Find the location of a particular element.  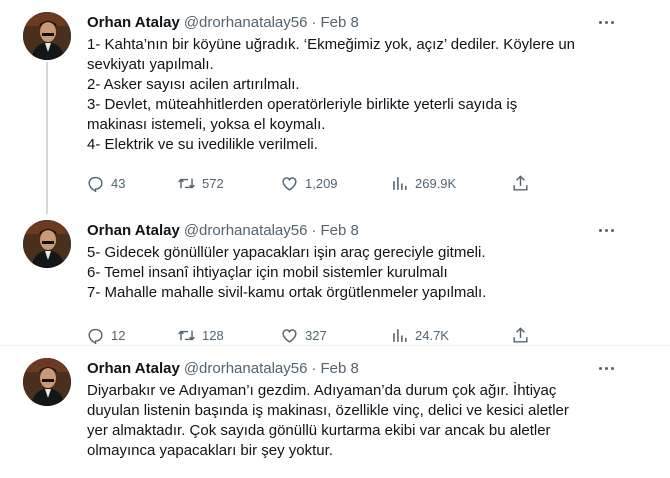

like-count: 1,209 is located at coordinates (321, 183).